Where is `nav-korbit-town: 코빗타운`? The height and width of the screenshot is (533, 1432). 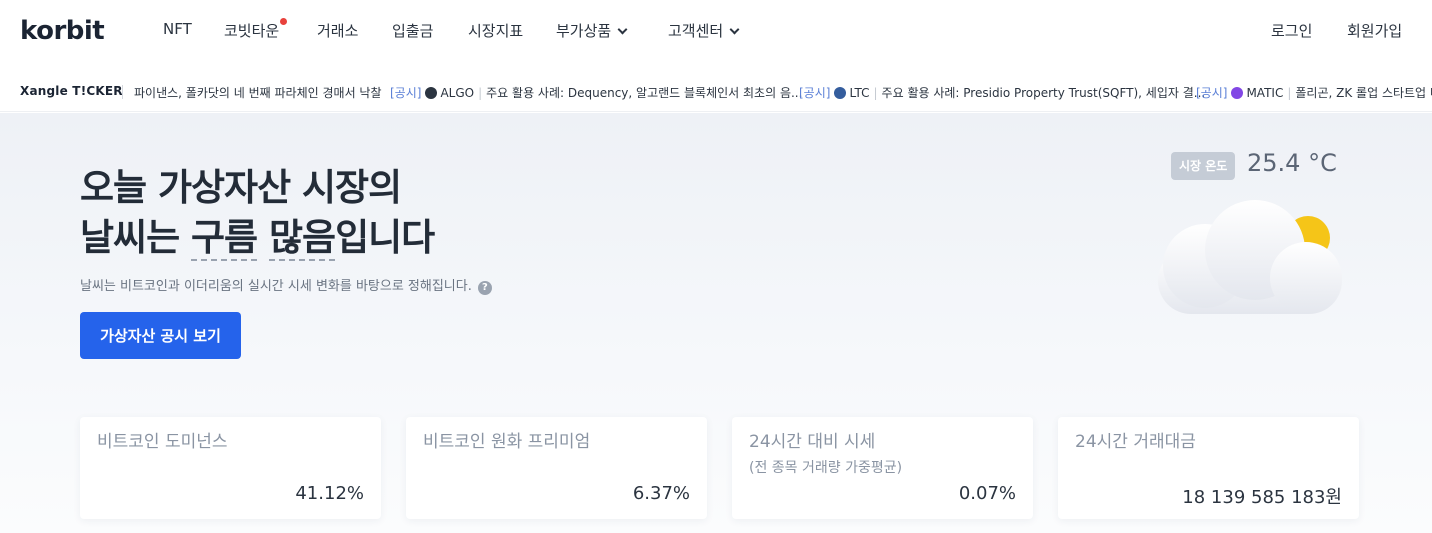
nav-korbit-town: 코빗타운 is located at coordinates (256, 29).